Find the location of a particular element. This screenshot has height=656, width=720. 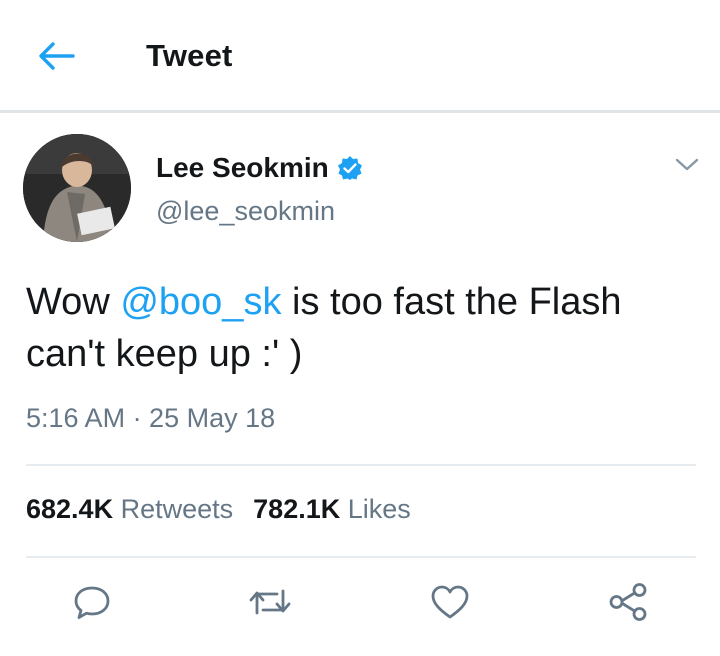

tweet-menu-button is located at coordinates (687, 165).